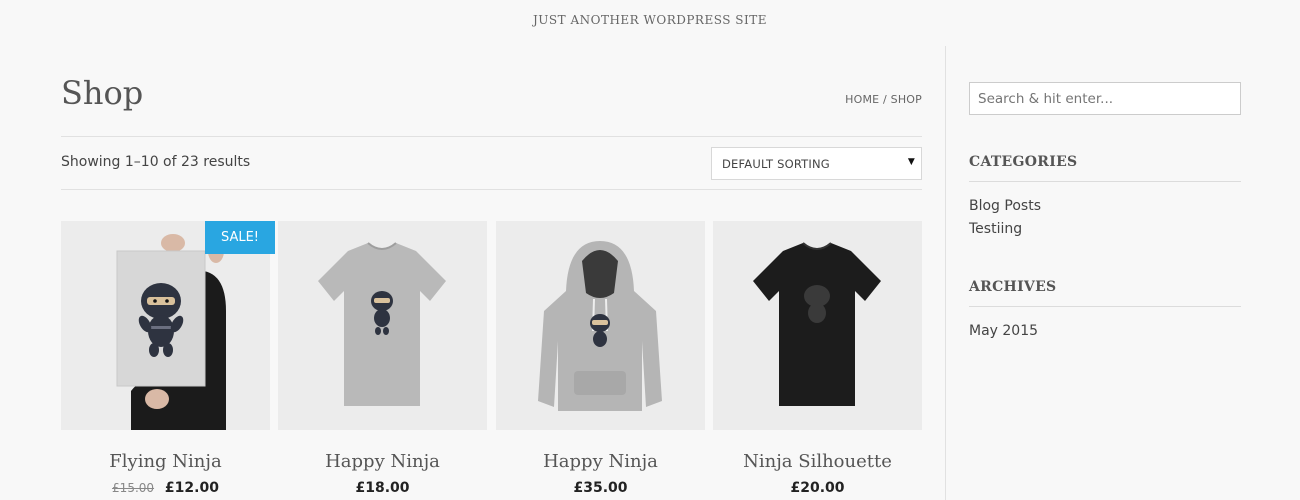 The height and width of the screenshot is (500, 1300). I want to click on divider-bottom, so click(491, 189).